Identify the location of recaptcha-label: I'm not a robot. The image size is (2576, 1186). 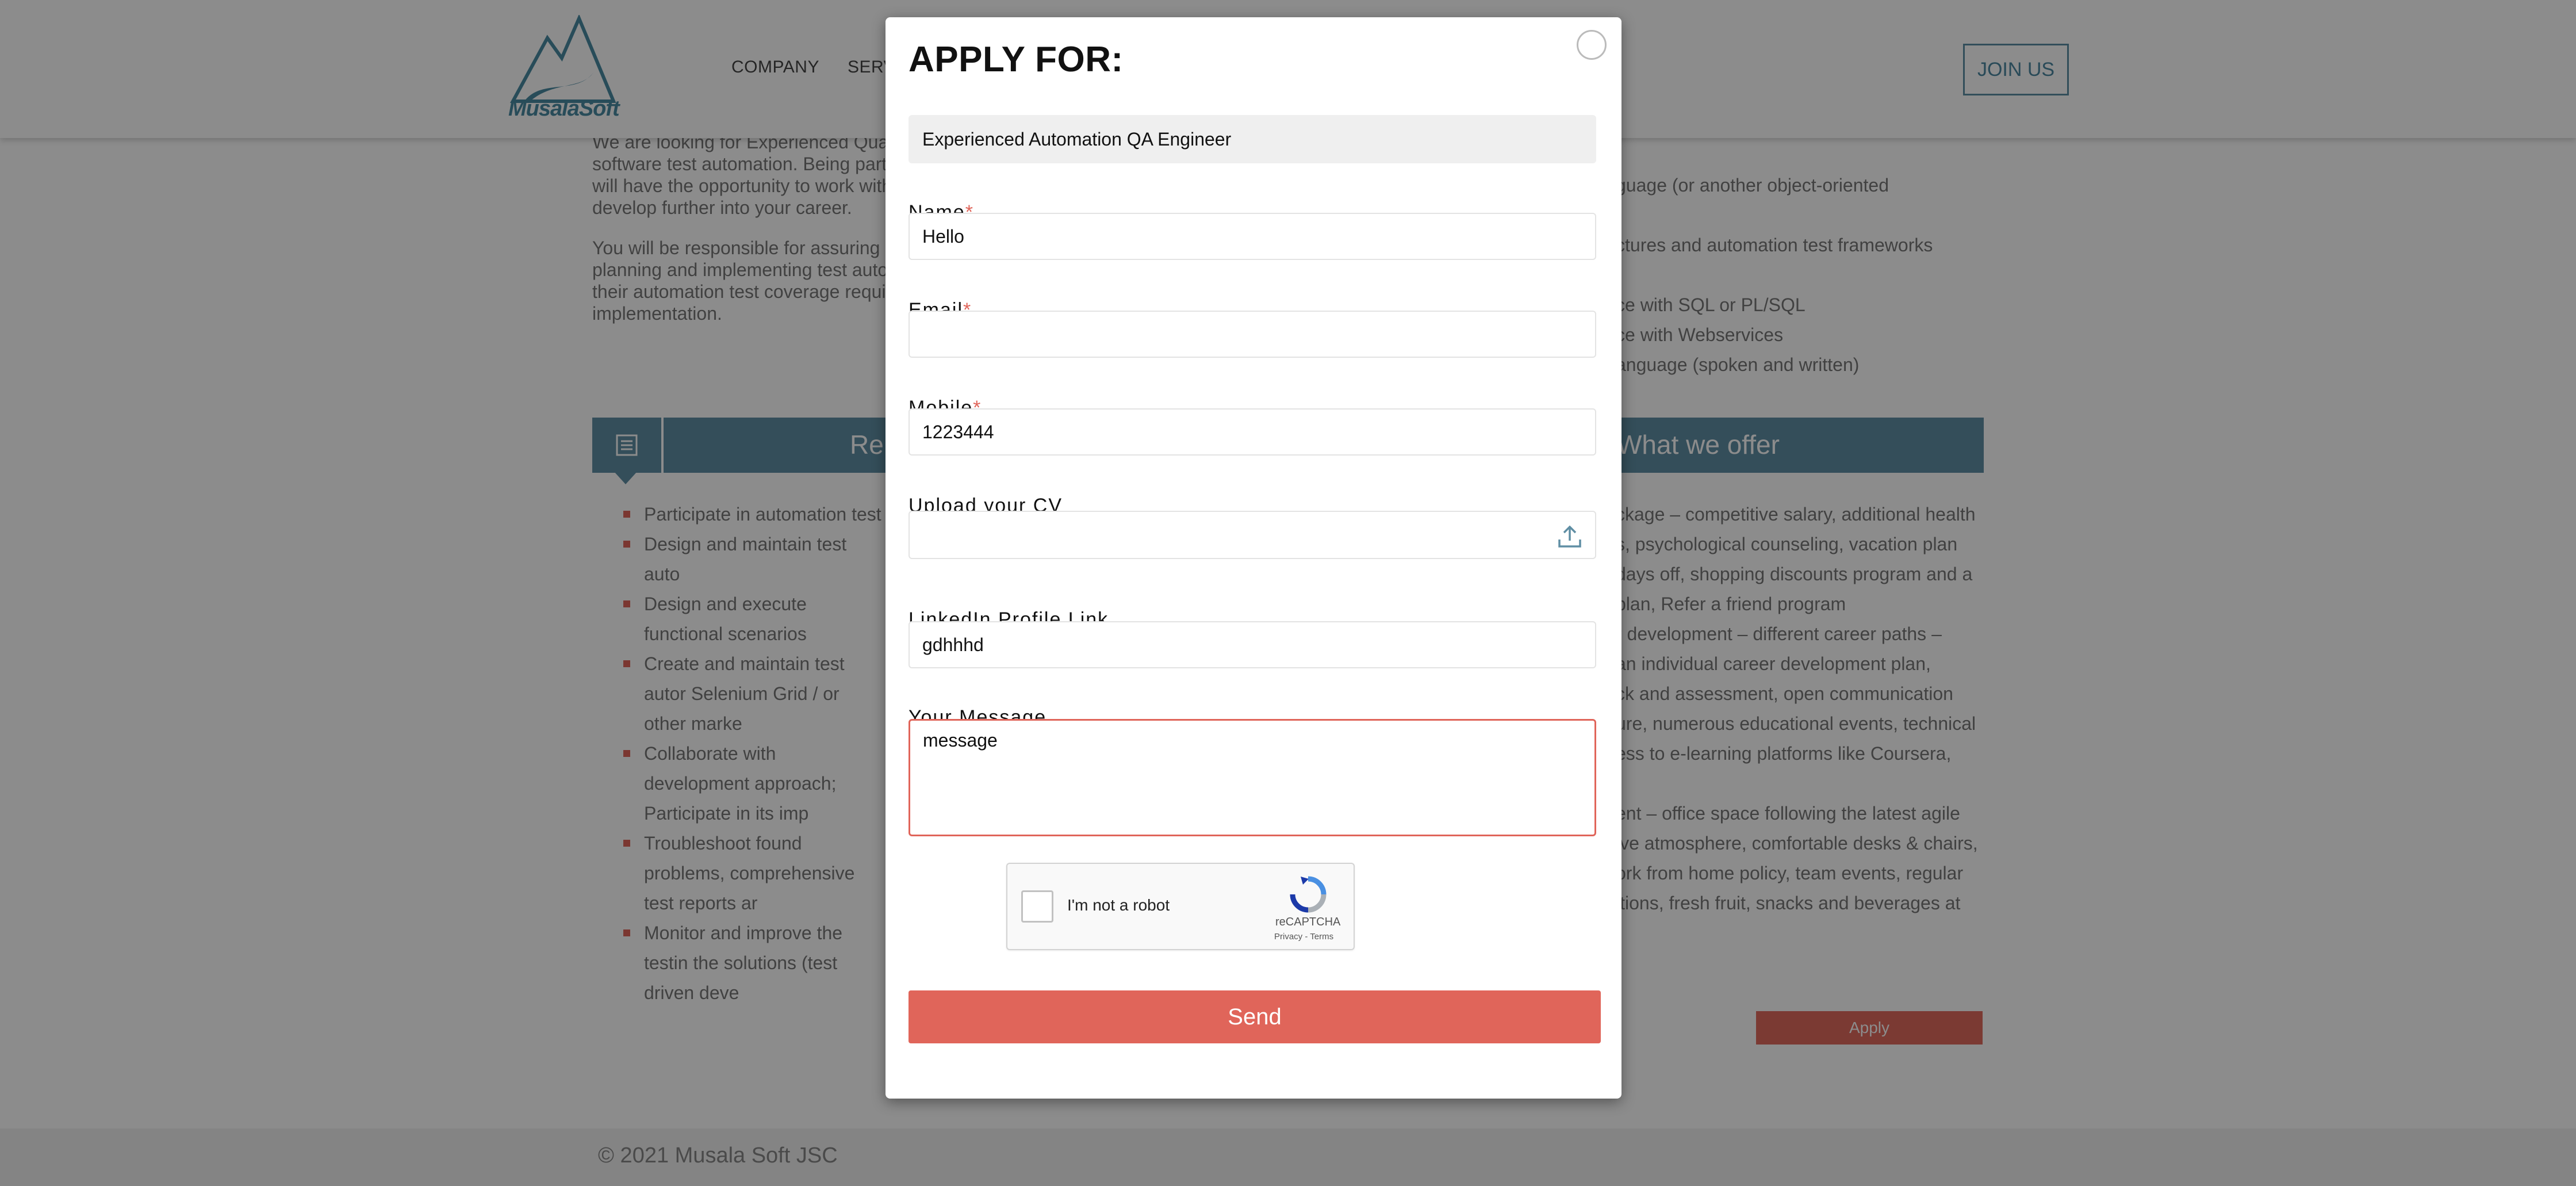
(1118, 905).